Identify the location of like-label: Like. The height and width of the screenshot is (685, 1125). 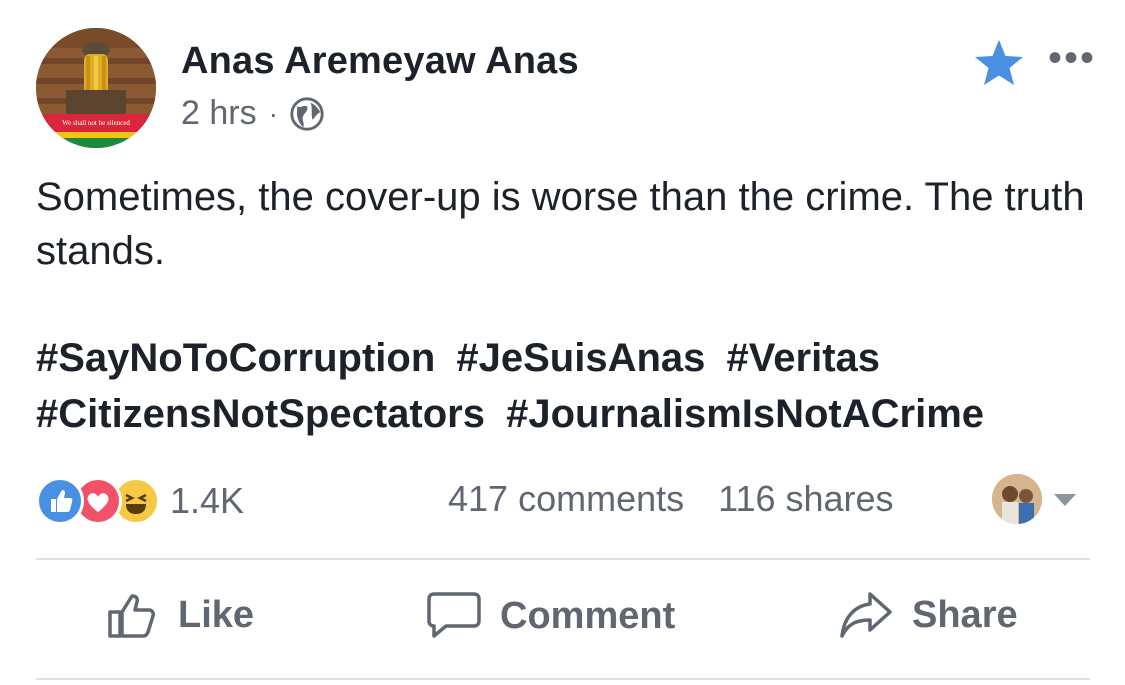
(216, 614).